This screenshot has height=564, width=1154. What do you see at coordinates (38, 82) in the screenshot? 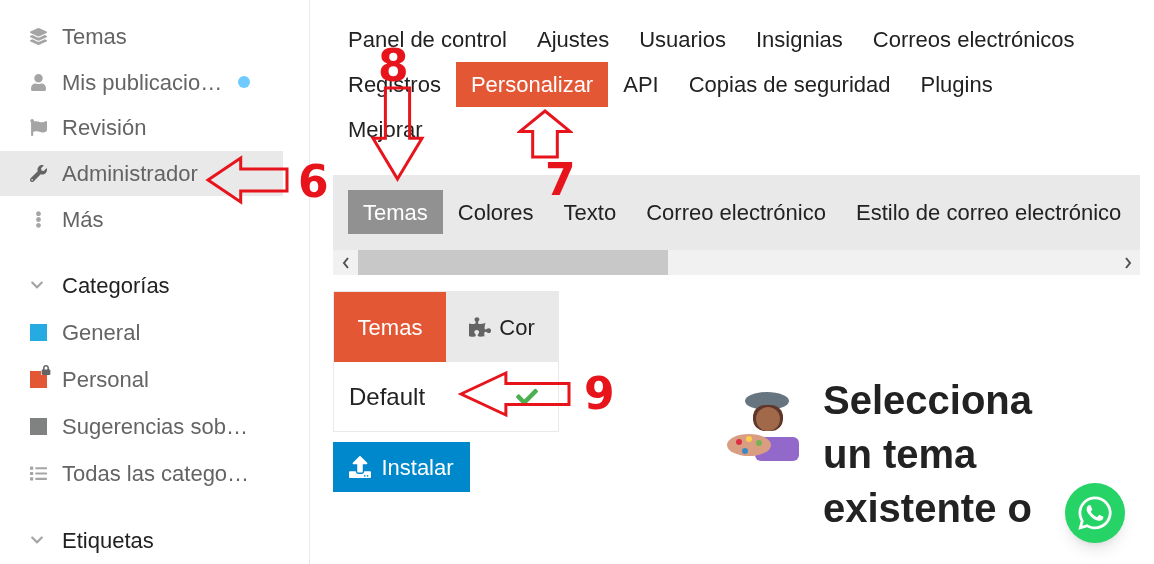
I see `user-icon` at bounding box center [38, 82].